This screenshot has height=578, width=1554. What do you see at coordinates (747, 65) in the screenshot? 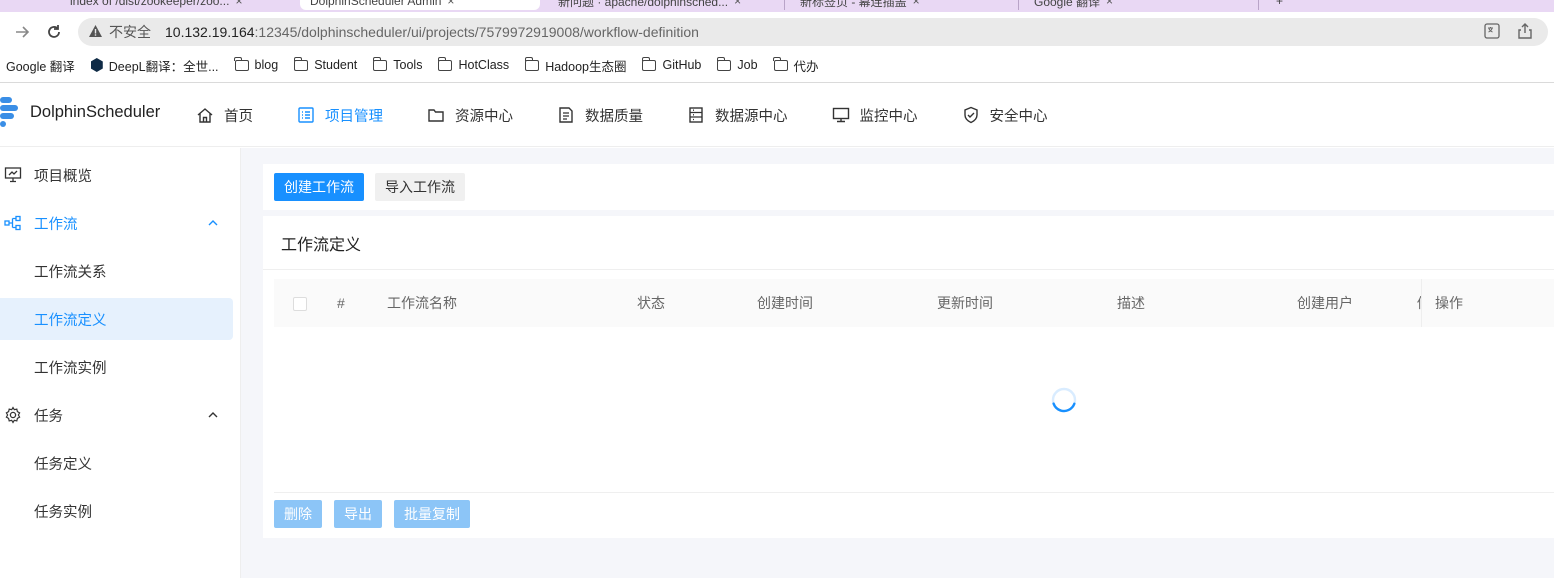
I see `bookmark-label: Job` at bounding box center [747, 65].